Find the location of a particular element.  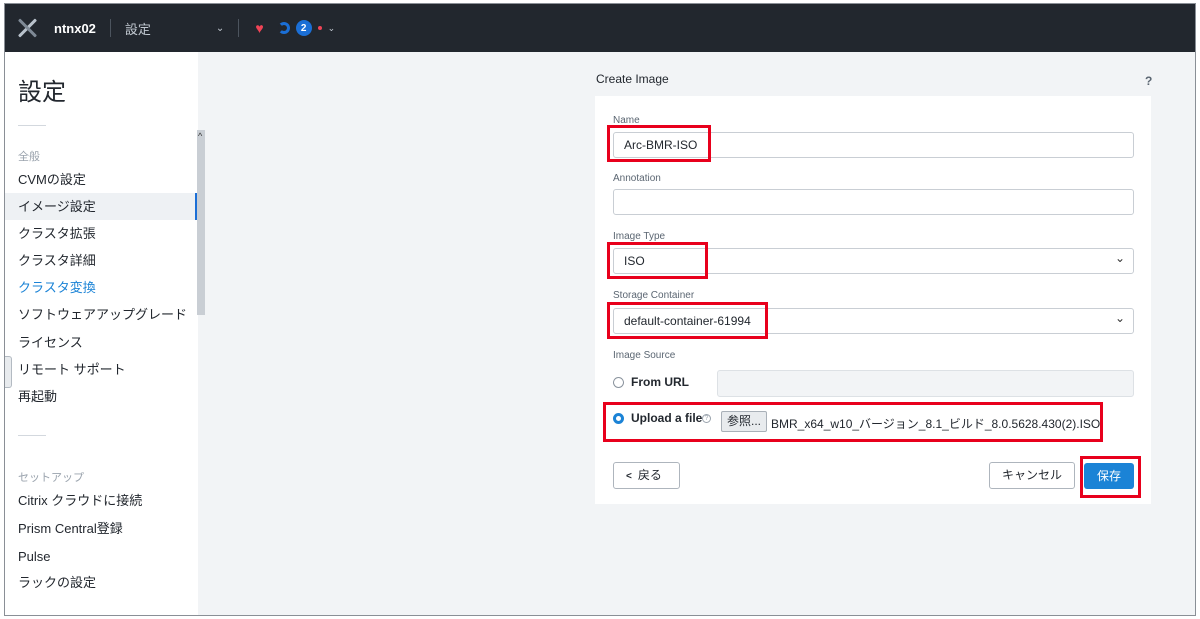

cancel-button: キャンセル is located at coordinates (1032, 475).